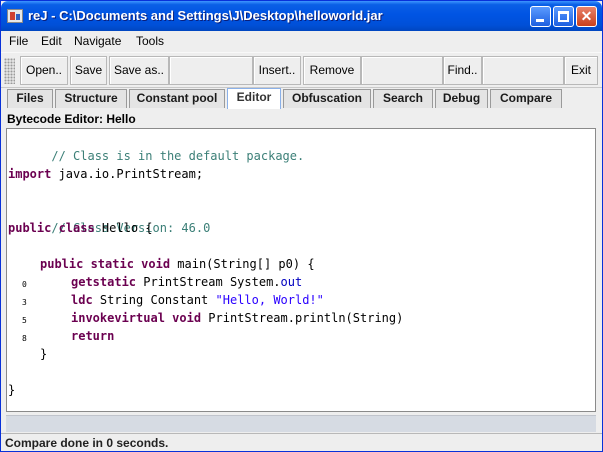 This screenshot has height=452, width=603. Describe the element at coordinates (82, 300) in the screenshot. I see `keyword-token: ldc` at that location.